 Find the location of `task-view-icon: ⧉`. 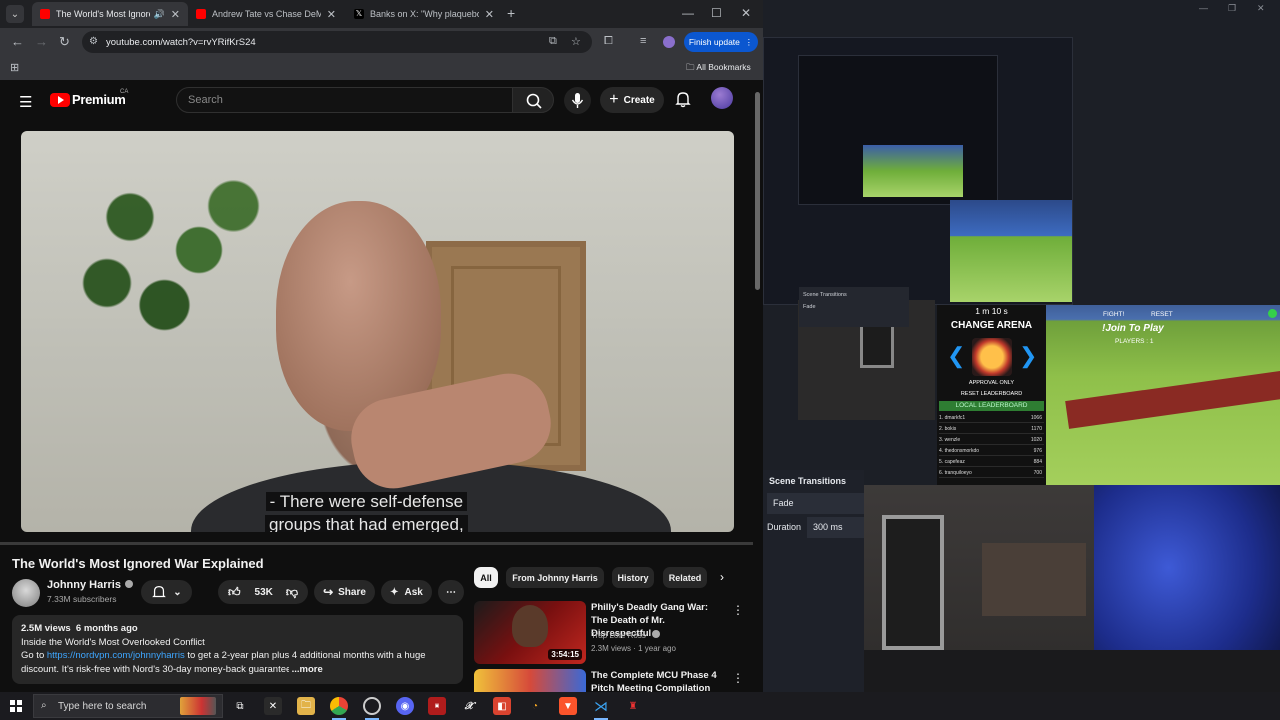

task-view-icon: ⧉ is located at coordinates (240, 706).